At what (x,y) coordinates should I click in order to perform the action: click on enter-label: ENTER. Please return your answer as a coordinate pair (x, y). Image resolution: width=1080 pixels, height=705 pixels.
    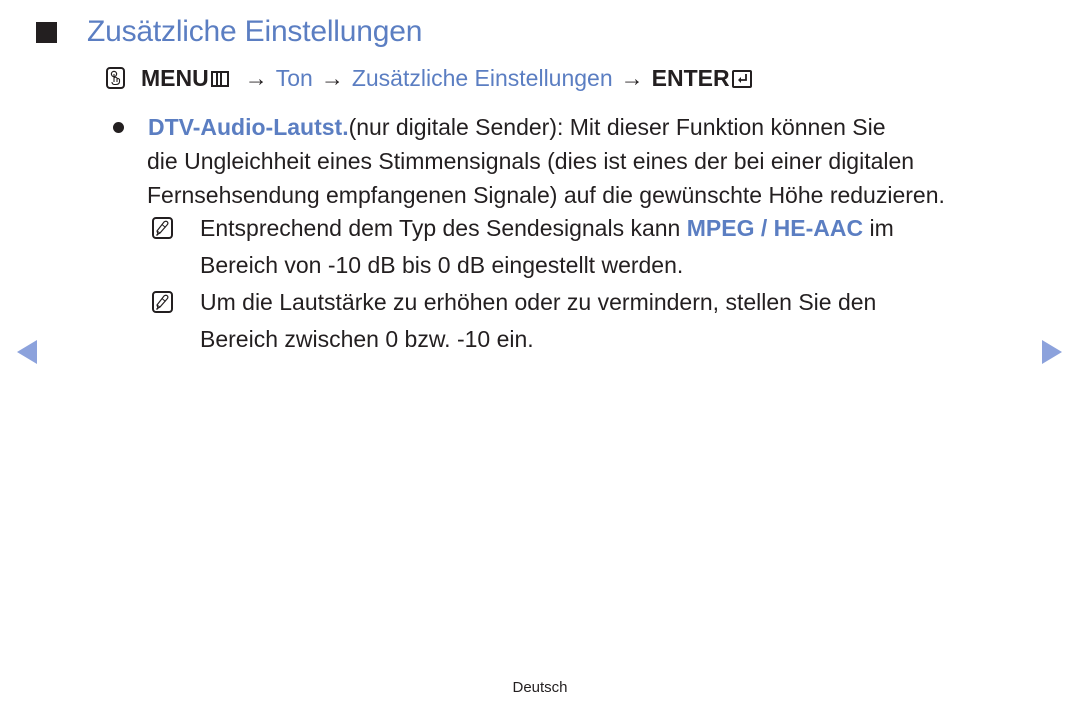
    Looking at the image, I should click on (690, 77).